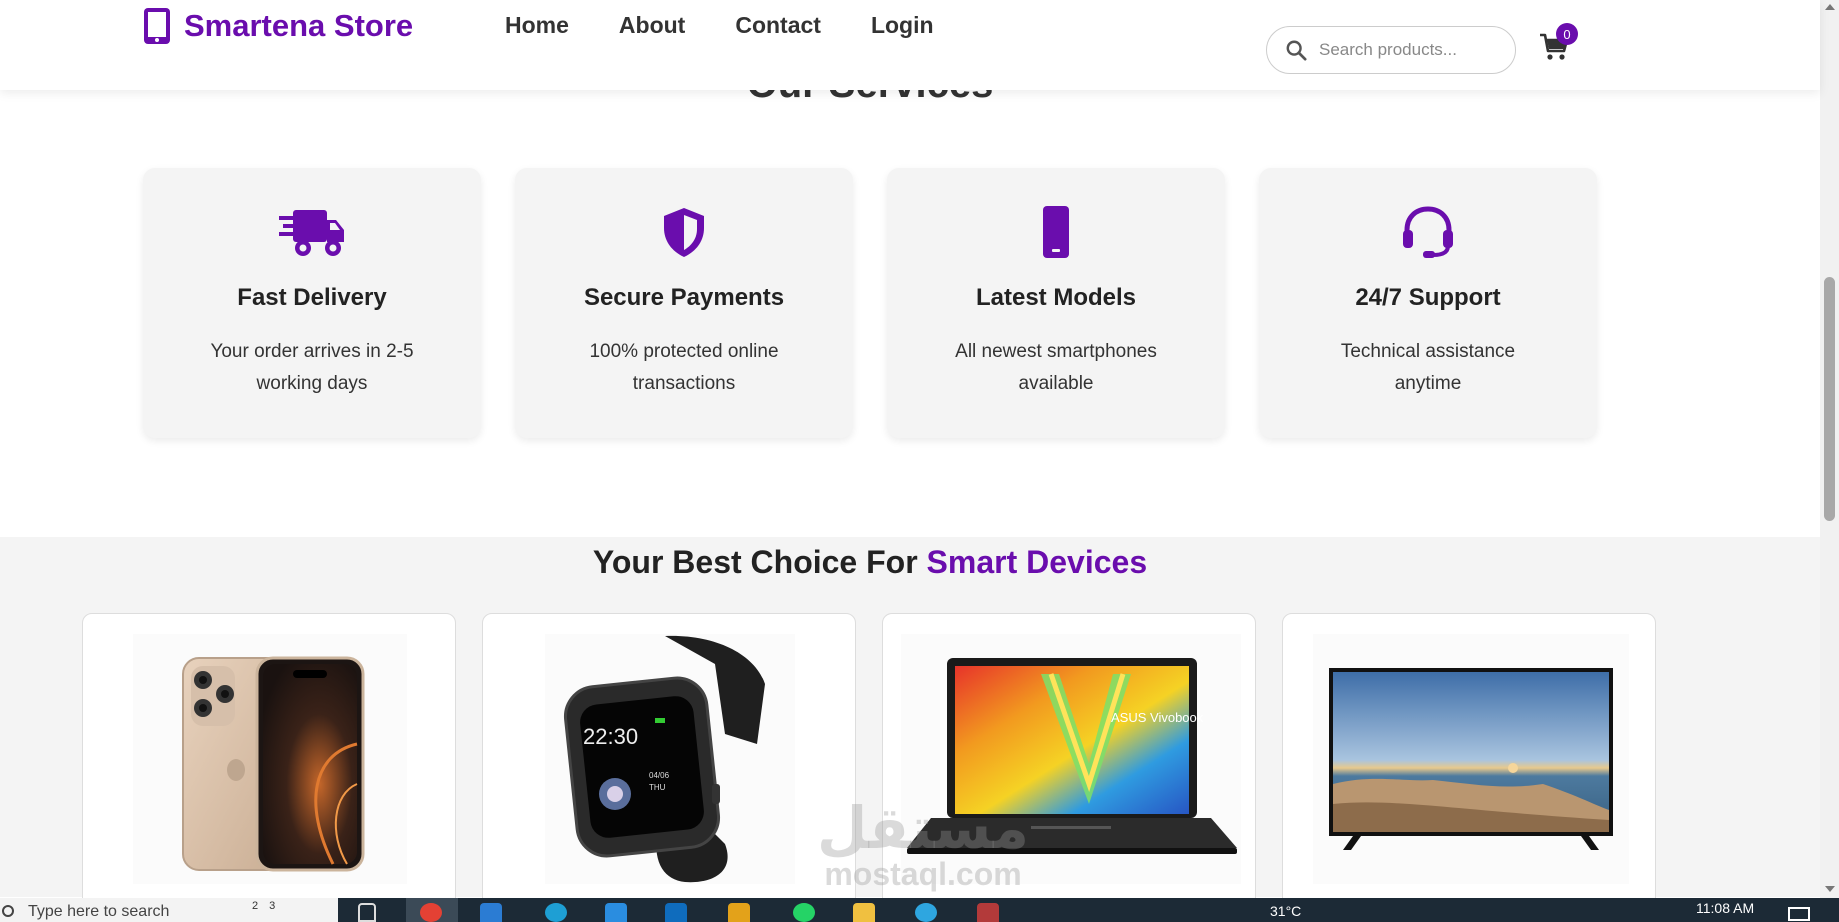 The image size is (1839, 922). What do you see at coordinates (923, 828) in the screenshot?
I see `watermark-arabic: مستقل` at bounding box center [923, 828].